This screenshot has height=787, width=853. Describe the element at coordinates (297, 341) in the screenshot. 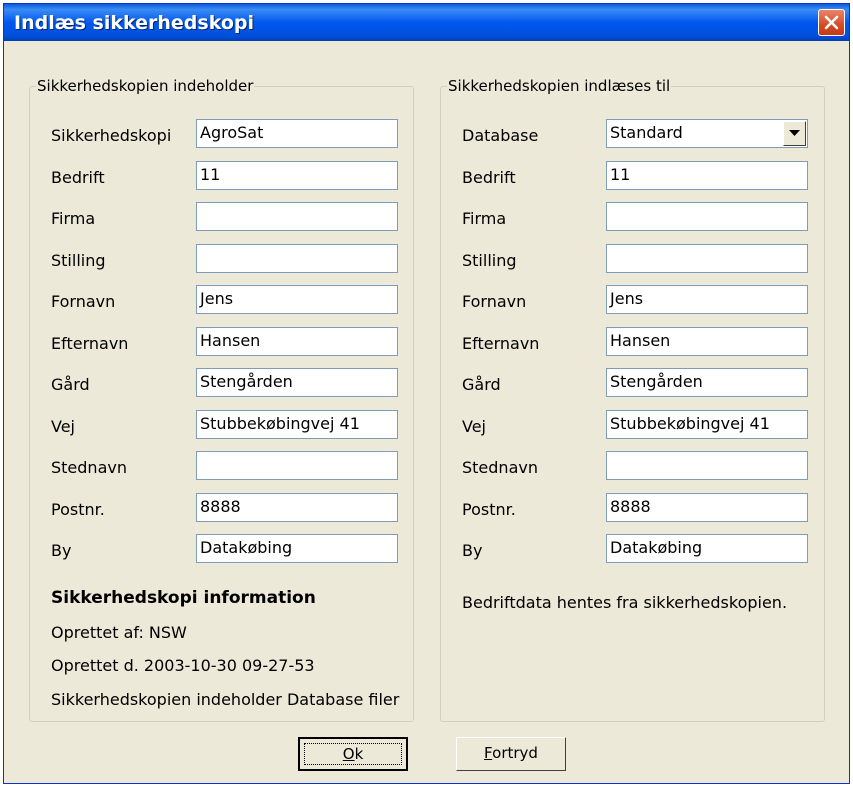

I see `source-efternavn-field: Hansen` at that location.